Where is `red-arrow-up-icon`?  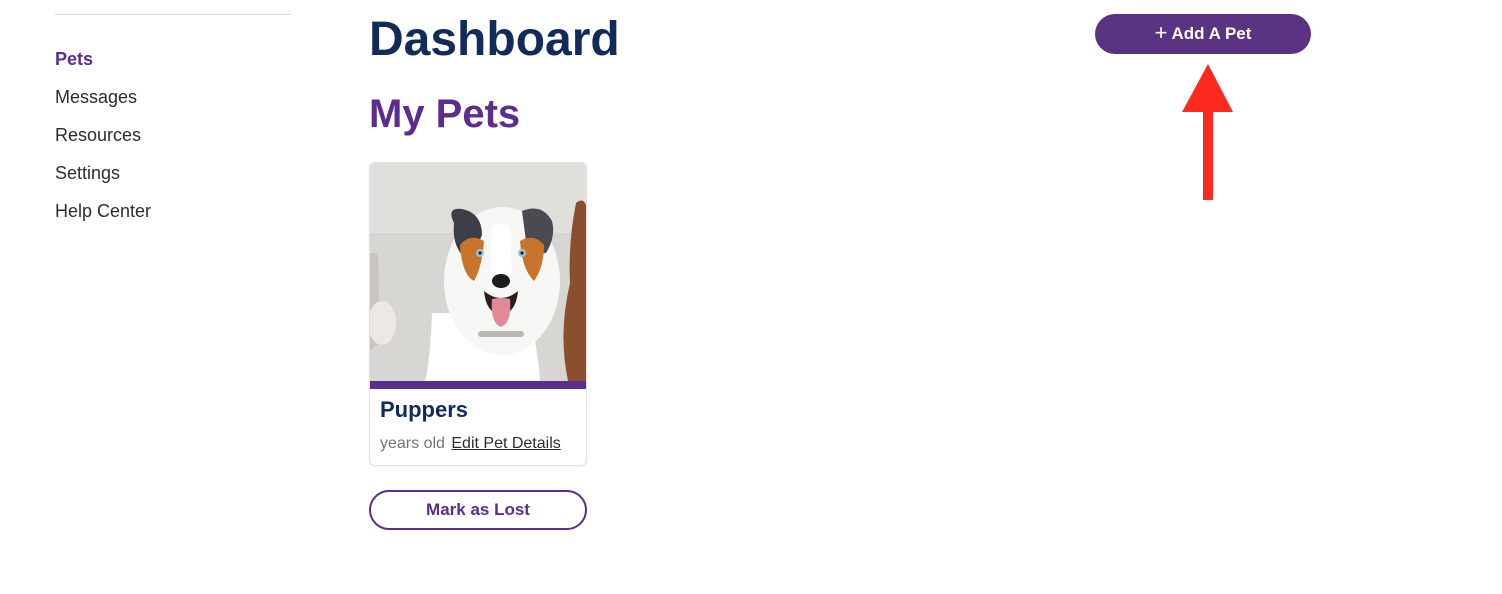
red-arrow-up-icon is located at coordinates (1207, 132).